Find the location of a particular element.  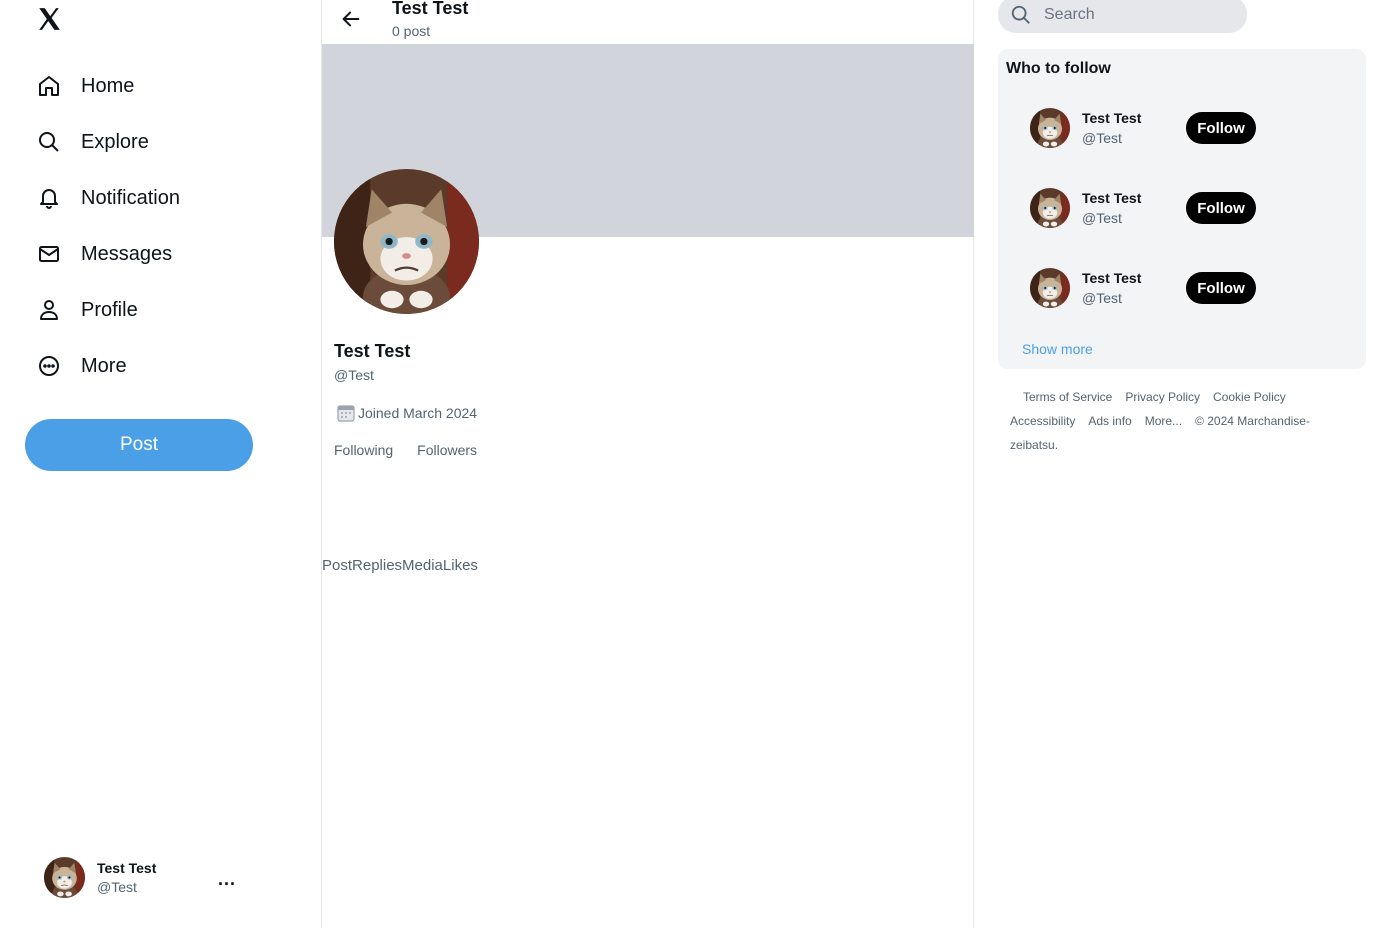

profile-header-bar: Test Test 0 post is located at coordinates (647, 22).